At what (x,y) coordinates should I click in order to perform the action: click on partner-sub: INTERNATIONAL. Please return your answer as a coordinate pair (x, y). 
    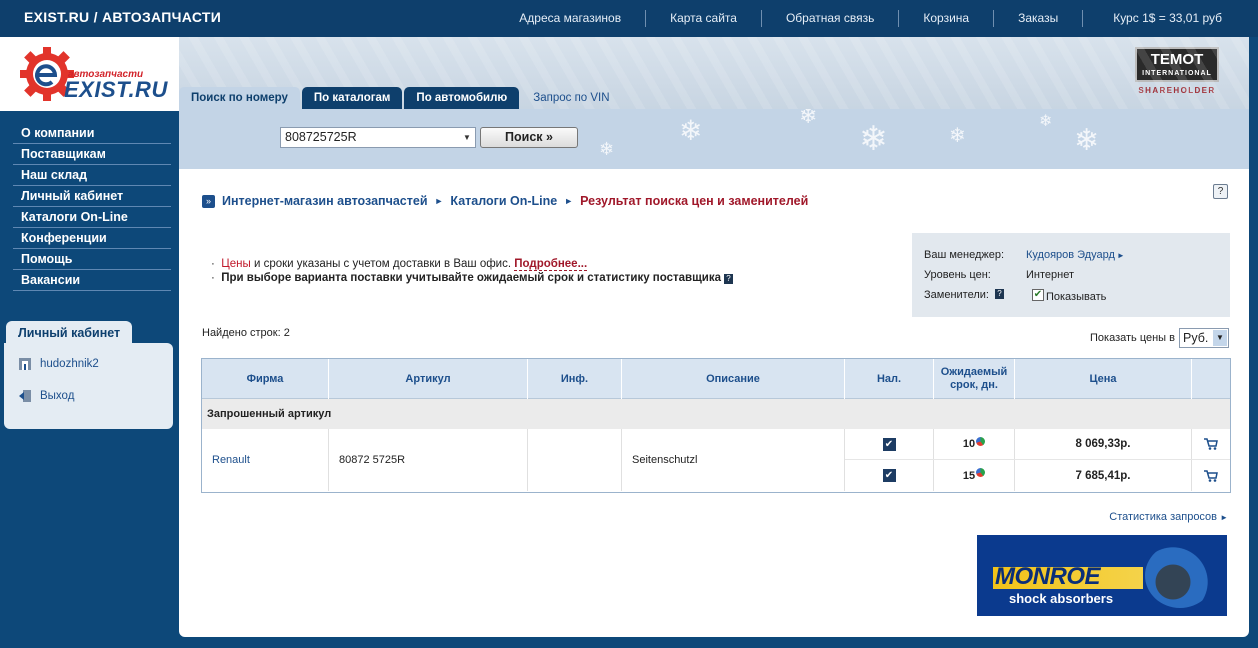
    Looking at the image, I should click on (1177, 73).